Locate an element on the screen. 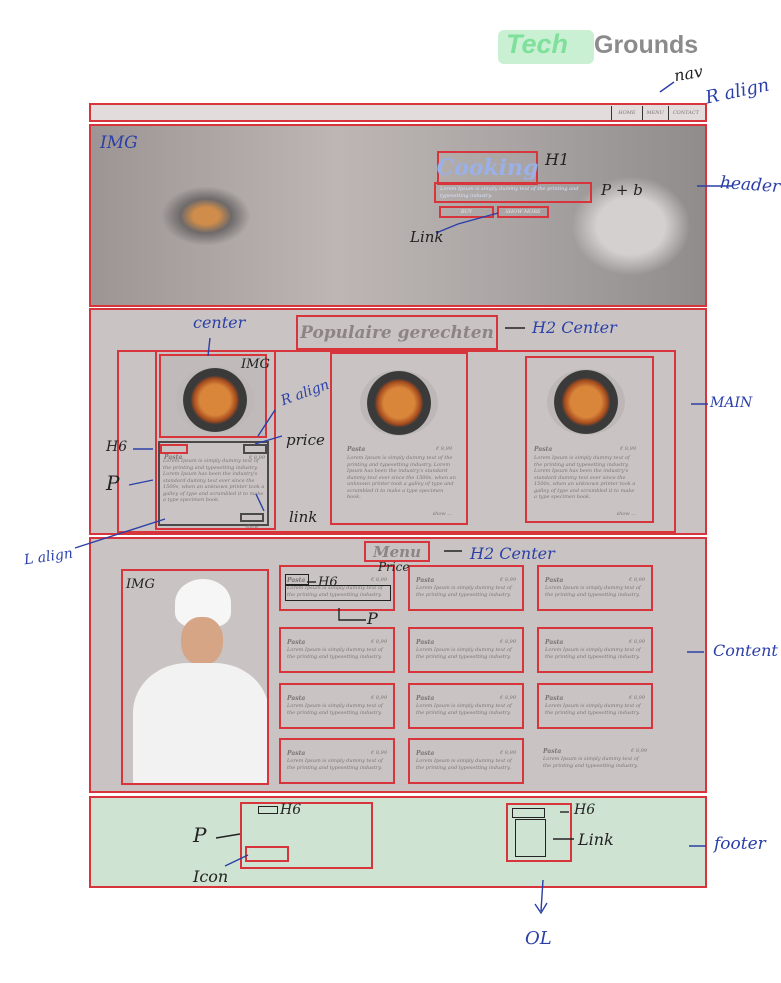 This screenshot has width=781, height=983. chef-image is located at coordinates (195, 677).